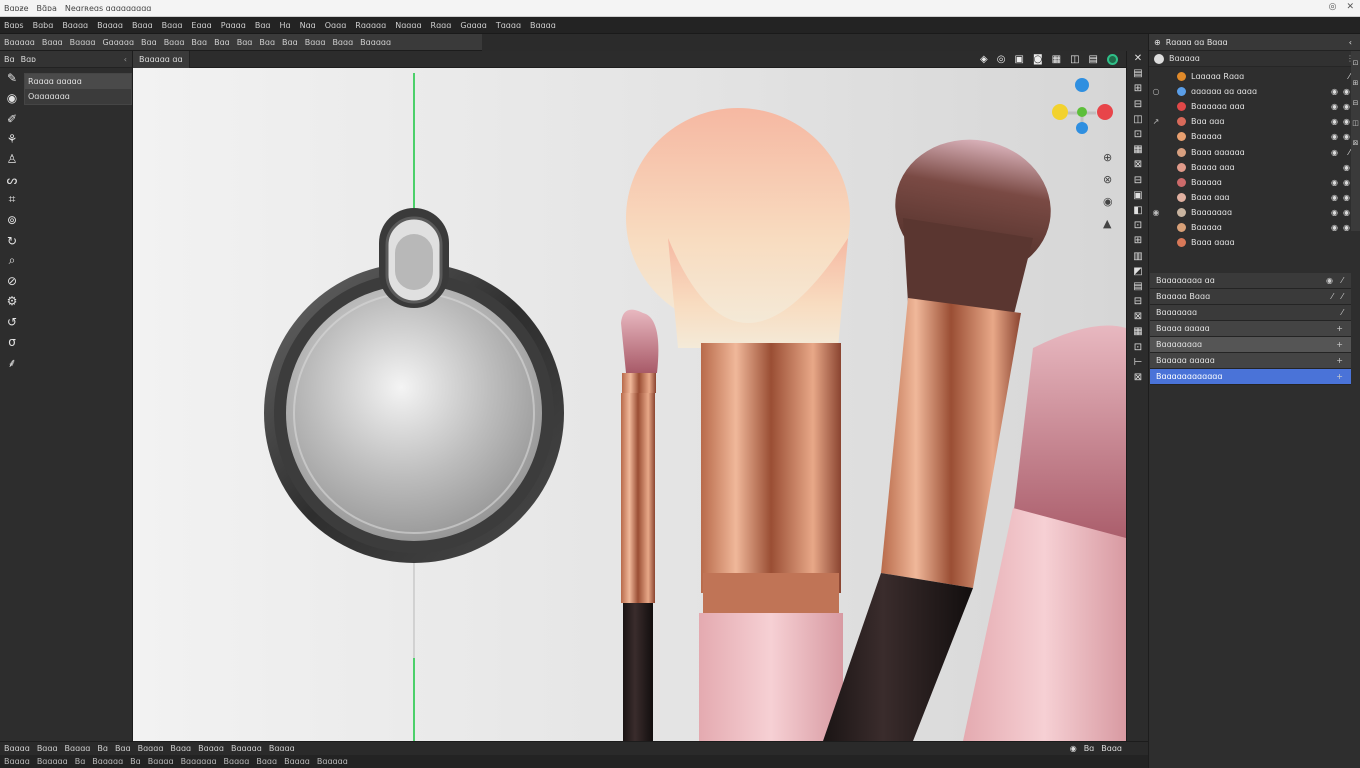 The image size is (1360, 768). Describe the element at coordinates (102, 748) in the screenshot. I see `status-item: Bɑ` at that location.